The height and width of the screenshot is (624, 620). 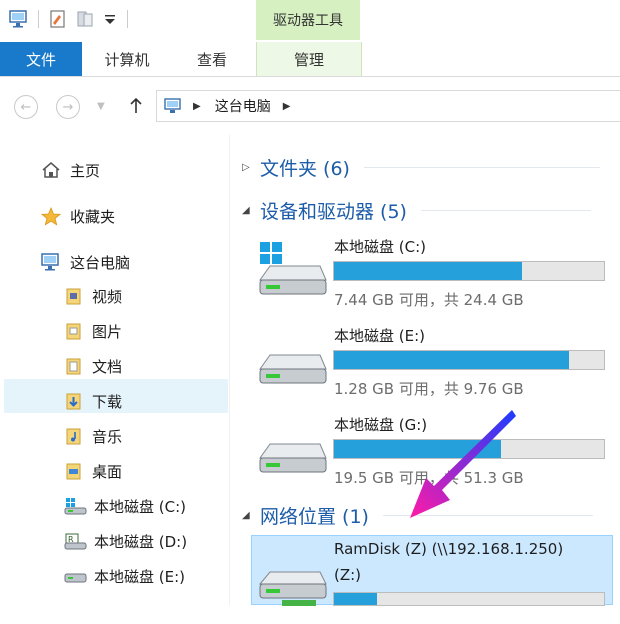 What do you see at coordinates (101, 106) in the screenshot?
I see `recent-locations-chevron-icon: ▼` at bounding box center [101, 106].